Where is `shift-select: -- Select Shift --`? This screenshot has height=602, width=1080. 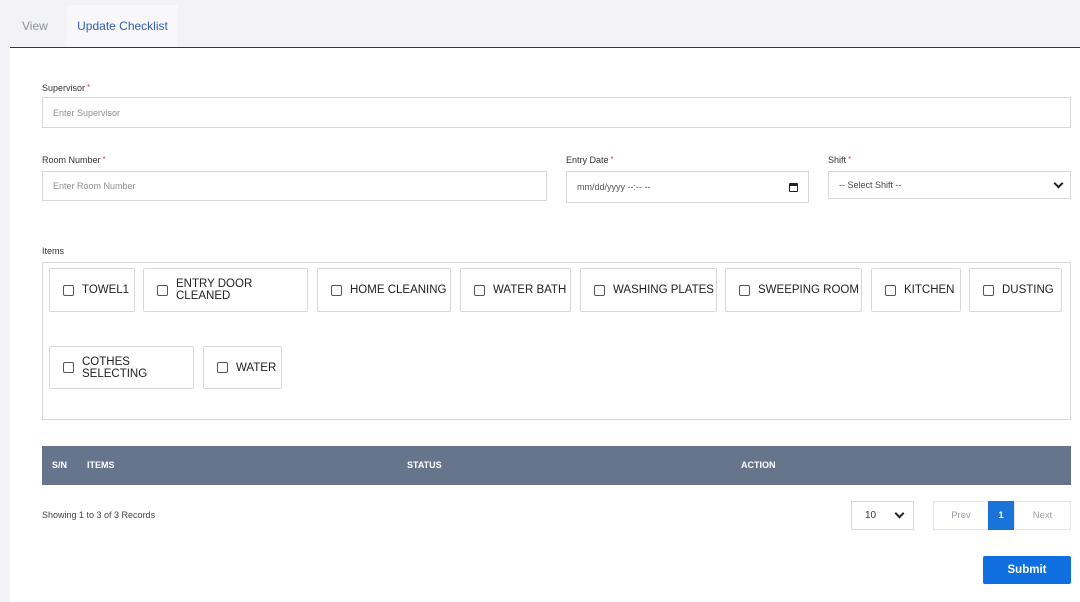
shift-select: -- Select Shift -- is located at coordinates (949, 185).